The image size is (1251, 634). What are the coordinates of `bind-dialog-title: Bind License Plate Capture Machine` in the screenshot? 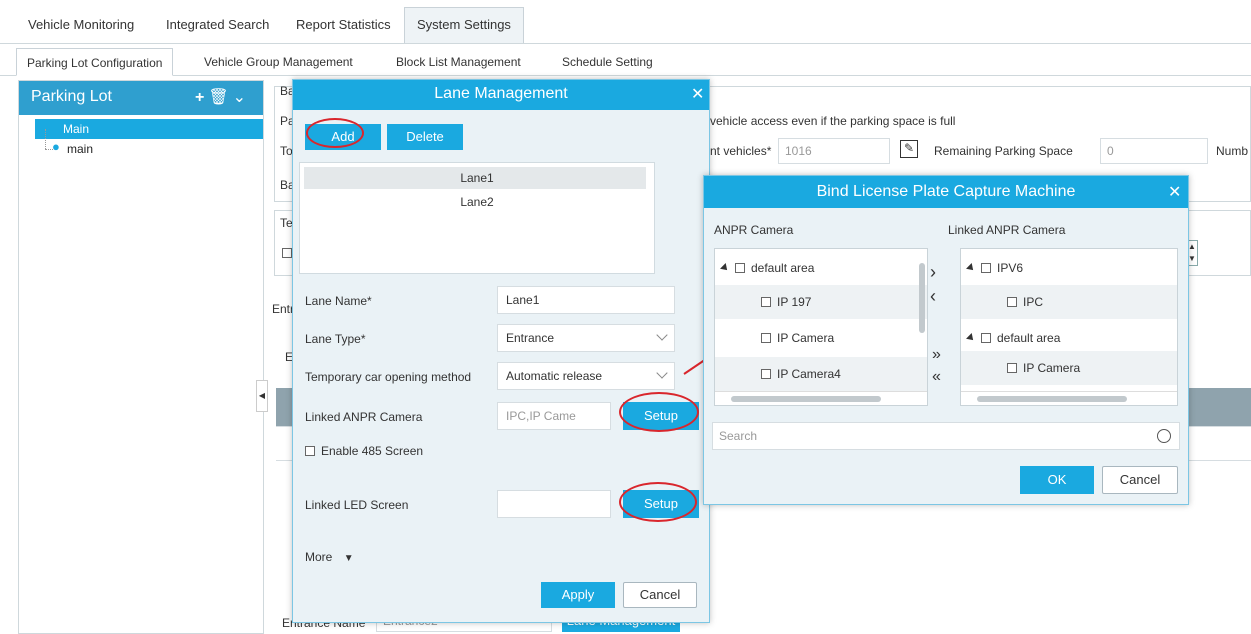 It's located at (946, 191).